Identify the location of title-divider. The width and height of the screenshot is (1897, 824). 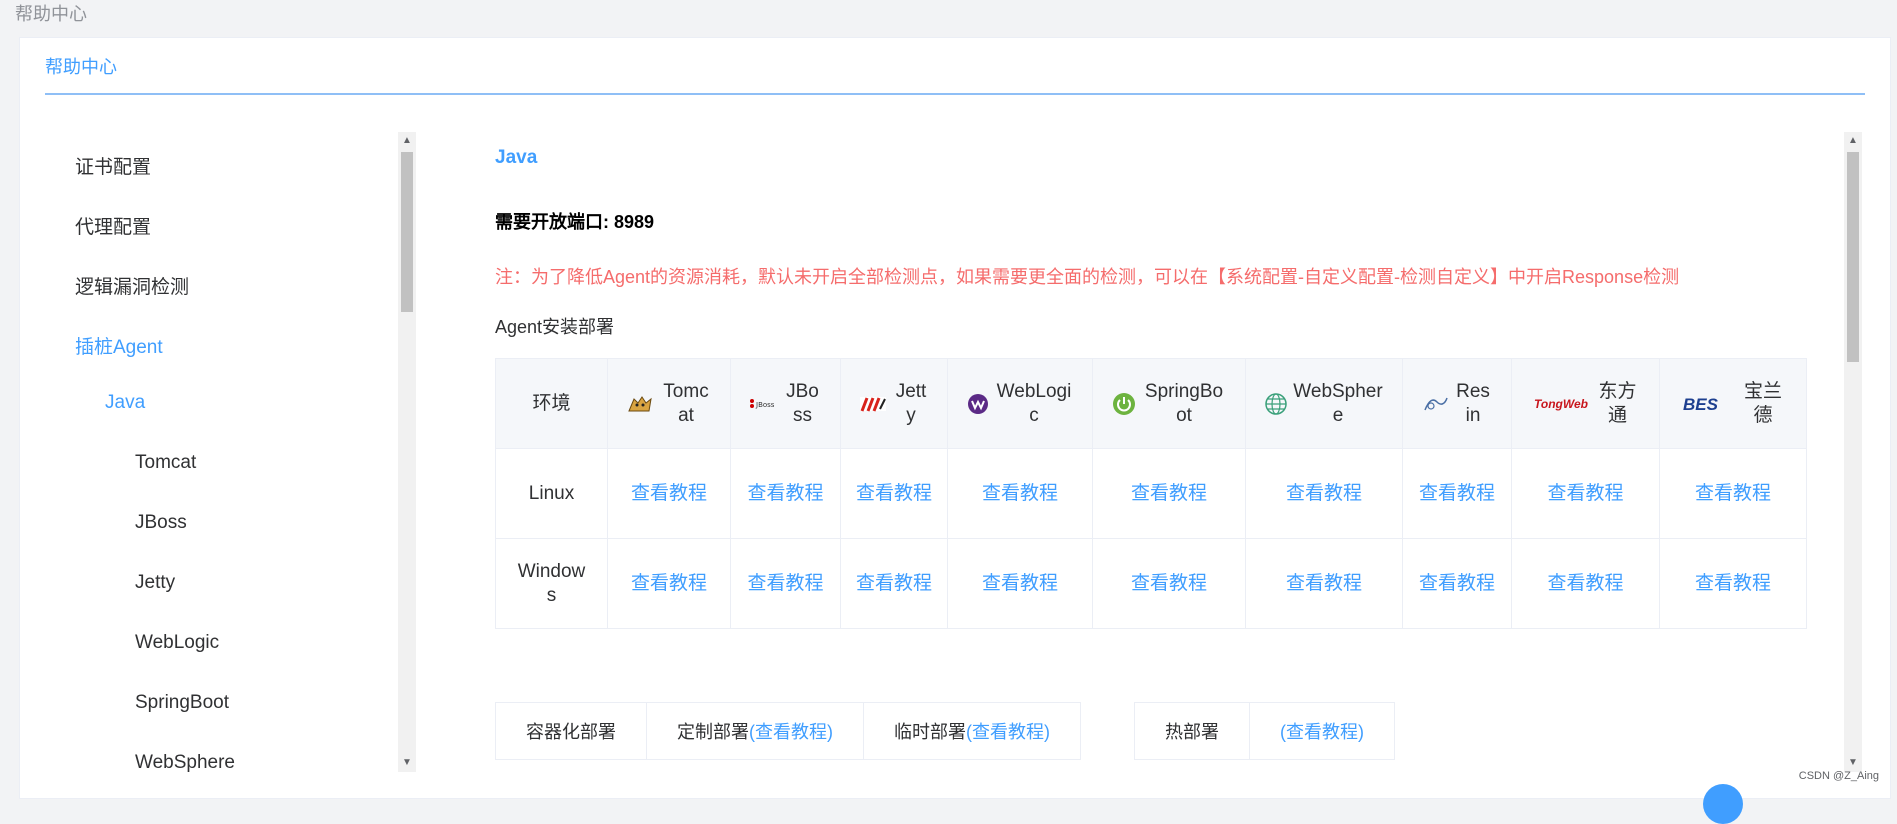
(955, 94).